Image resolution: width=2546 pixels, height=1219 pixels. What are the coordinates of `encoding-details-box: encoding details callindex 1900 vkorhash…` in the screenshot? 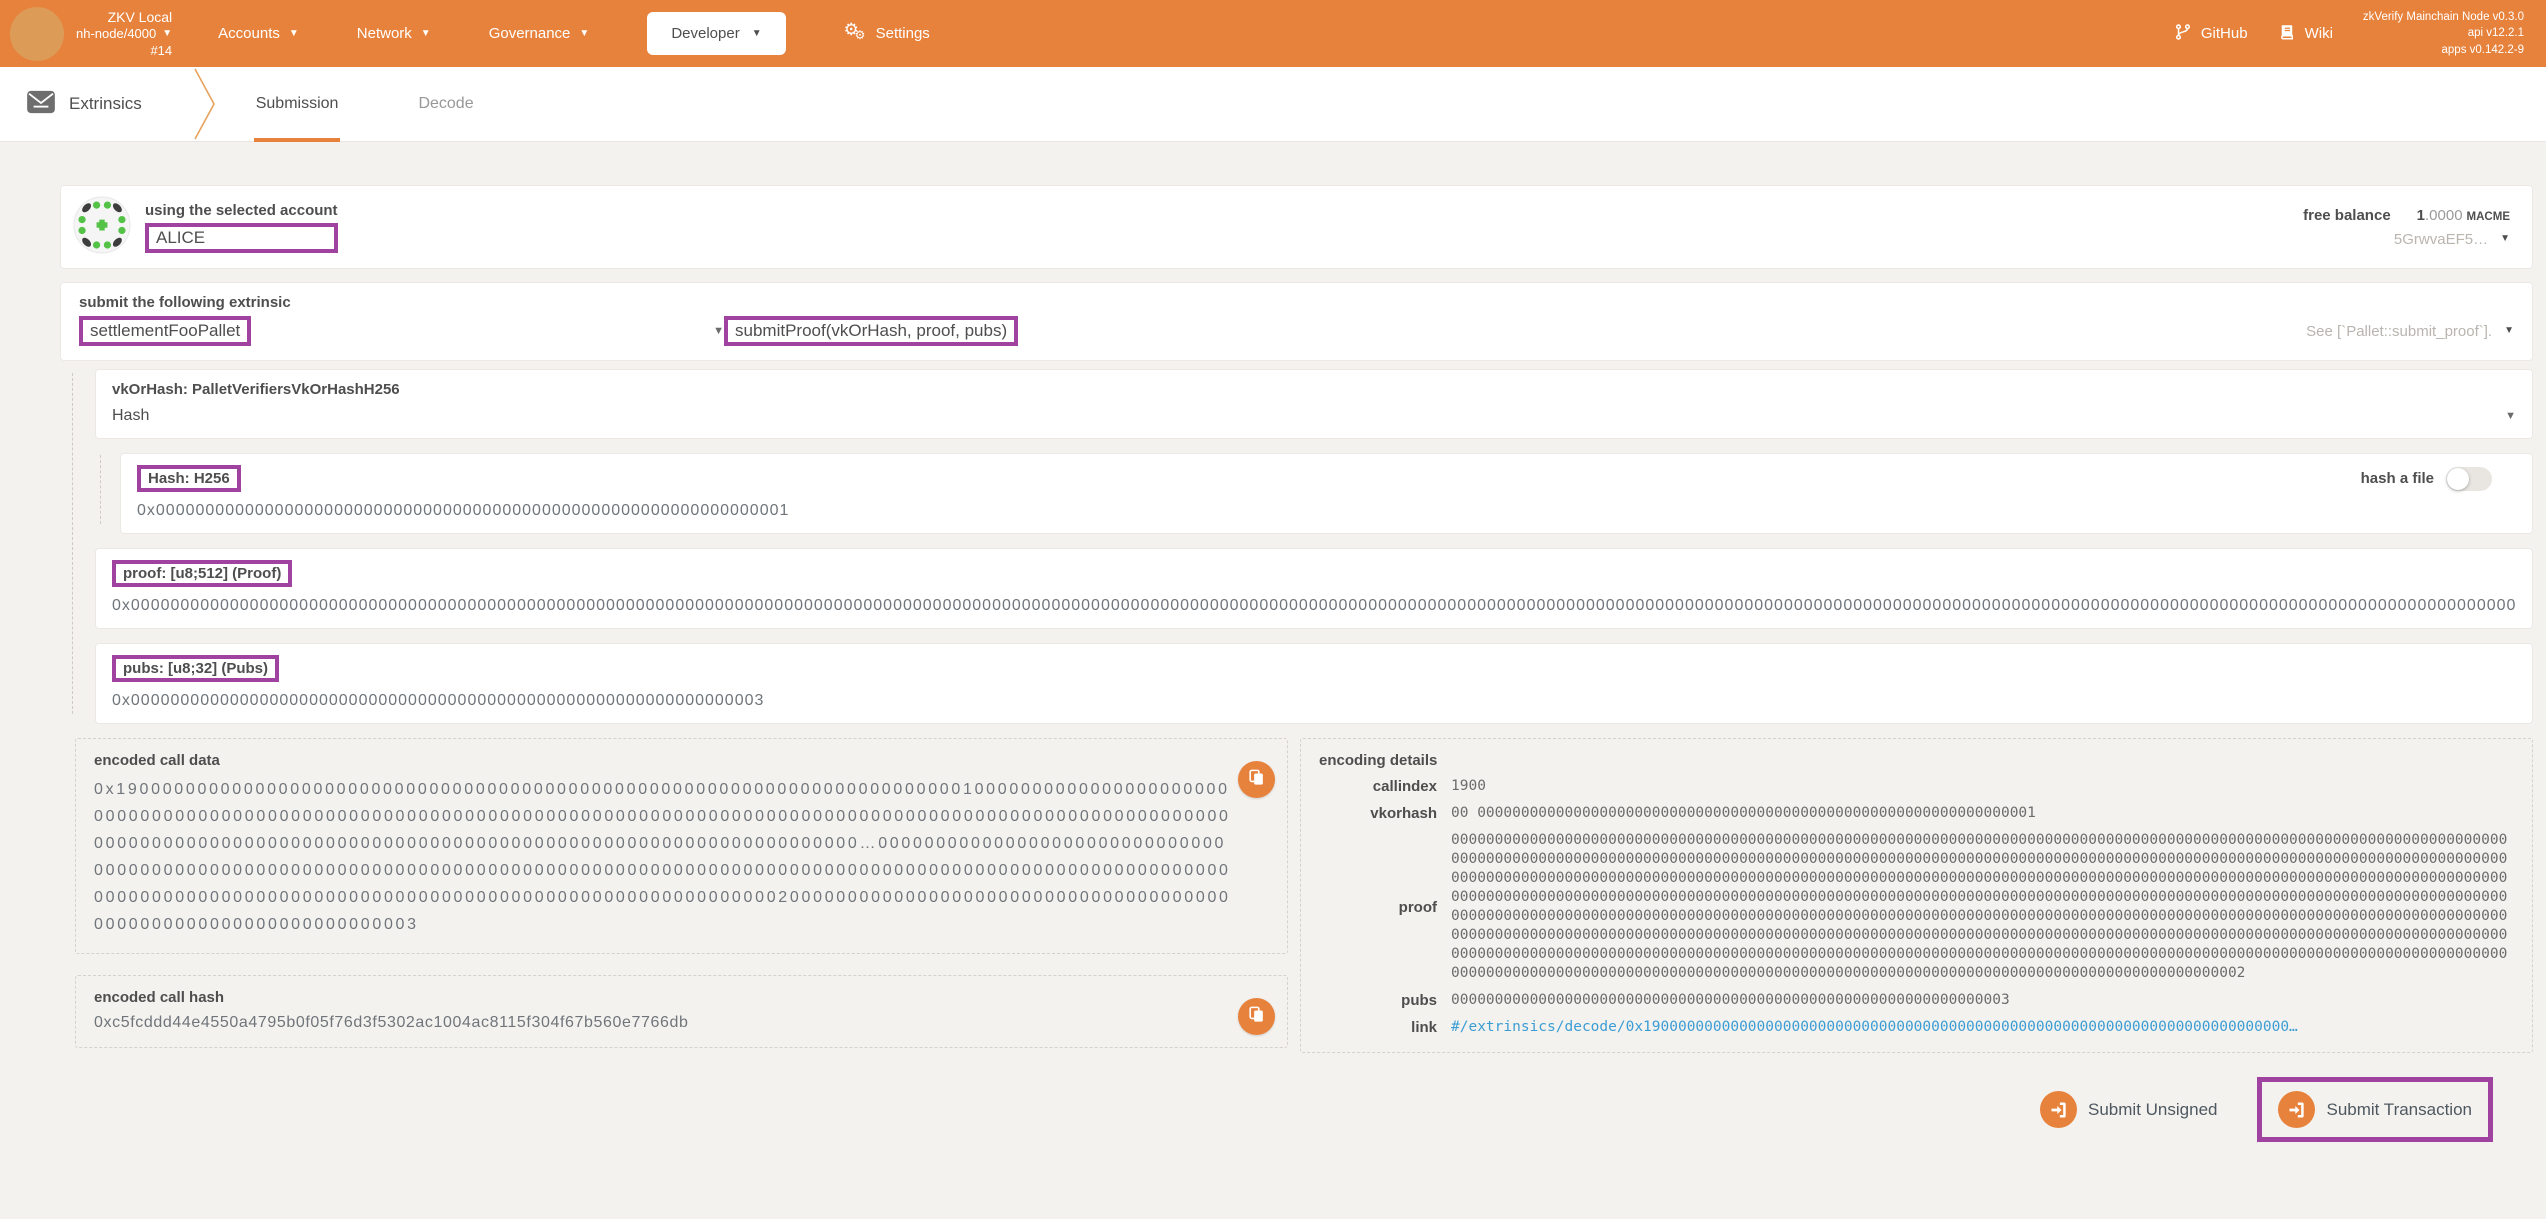 It's located at (1916, 895).